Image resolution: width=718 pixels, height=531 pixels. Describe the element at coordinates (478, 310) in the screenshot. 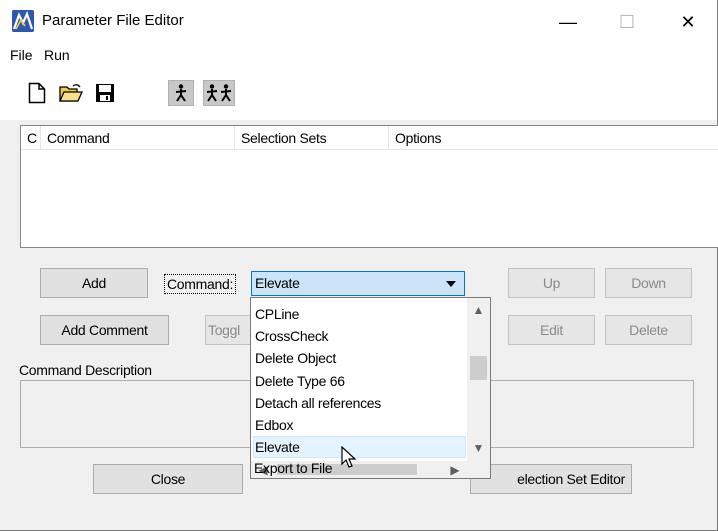

I see `scroll-up-icon: ▲` at that location.